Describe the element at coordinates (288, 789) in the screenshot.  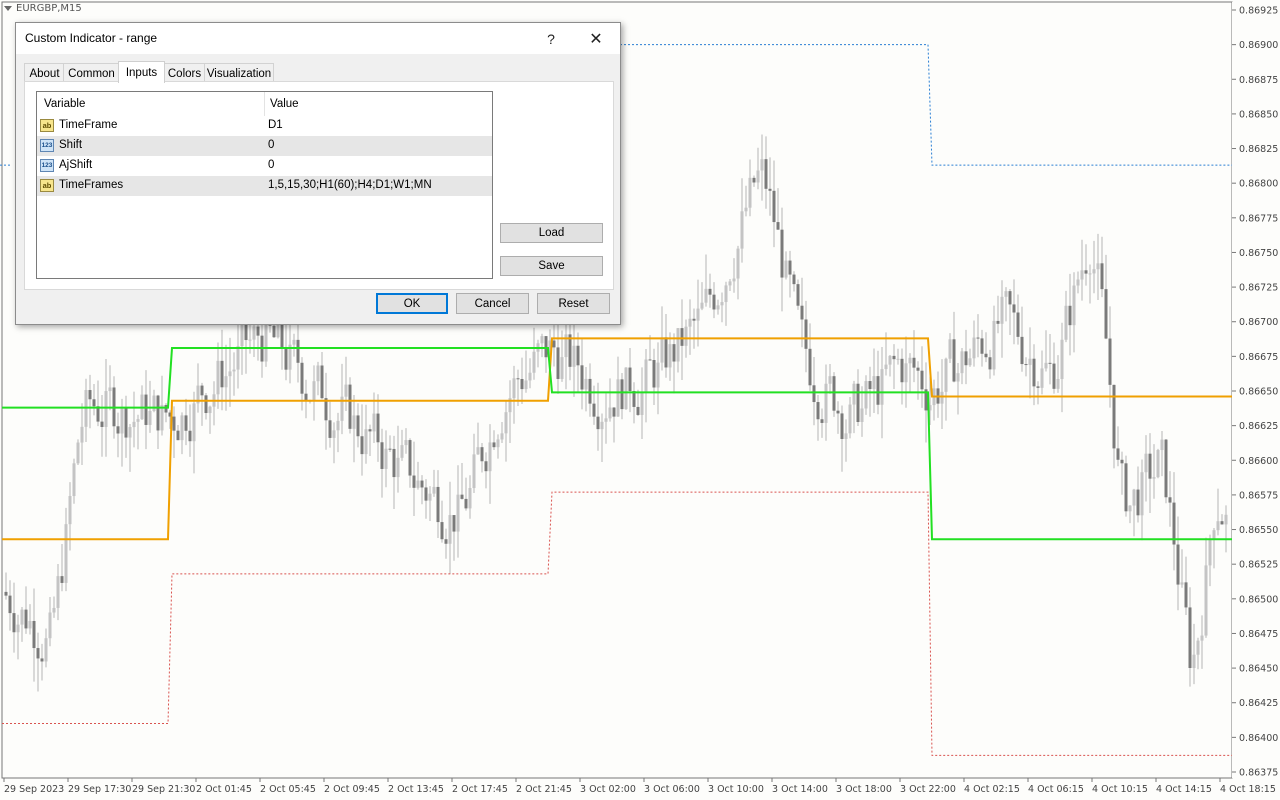
I see `time-label: 2 Oct 05:45` at that location.